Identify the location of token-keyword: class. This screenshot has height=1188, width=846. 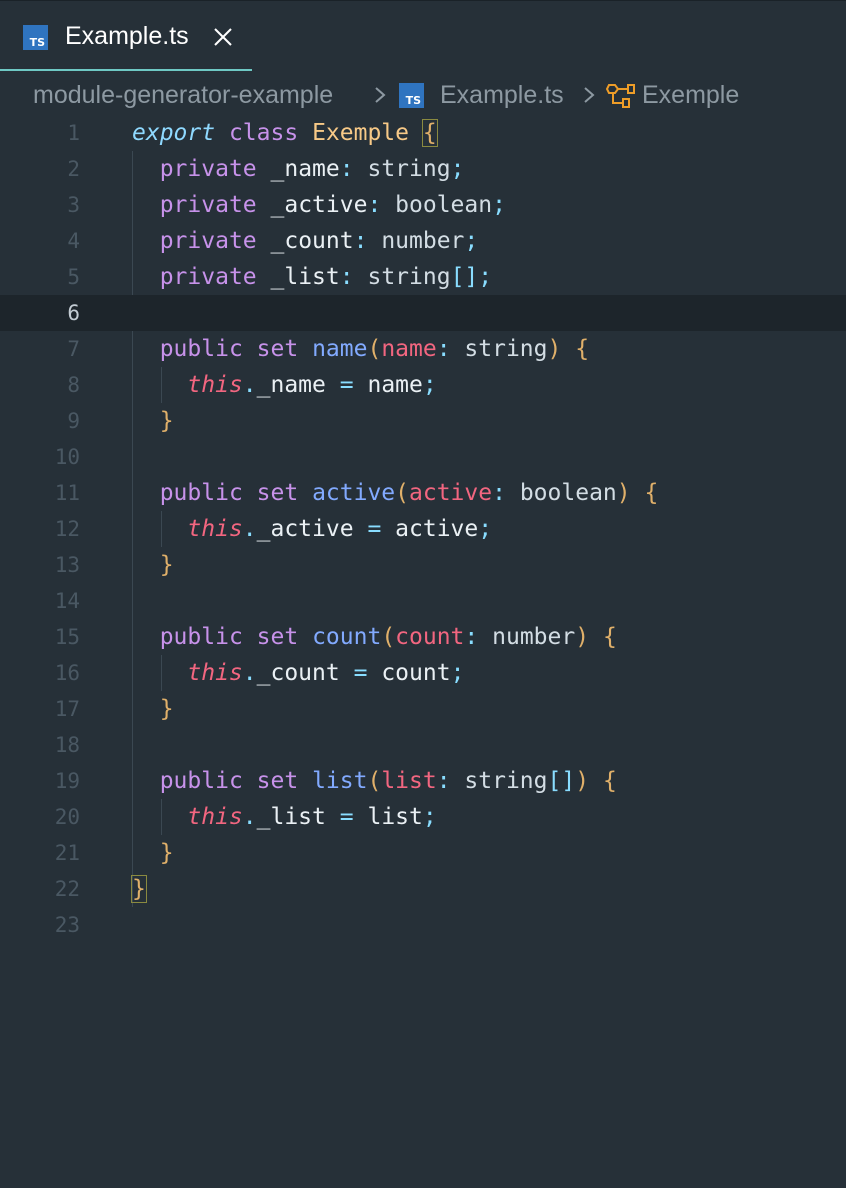
(263, 133).